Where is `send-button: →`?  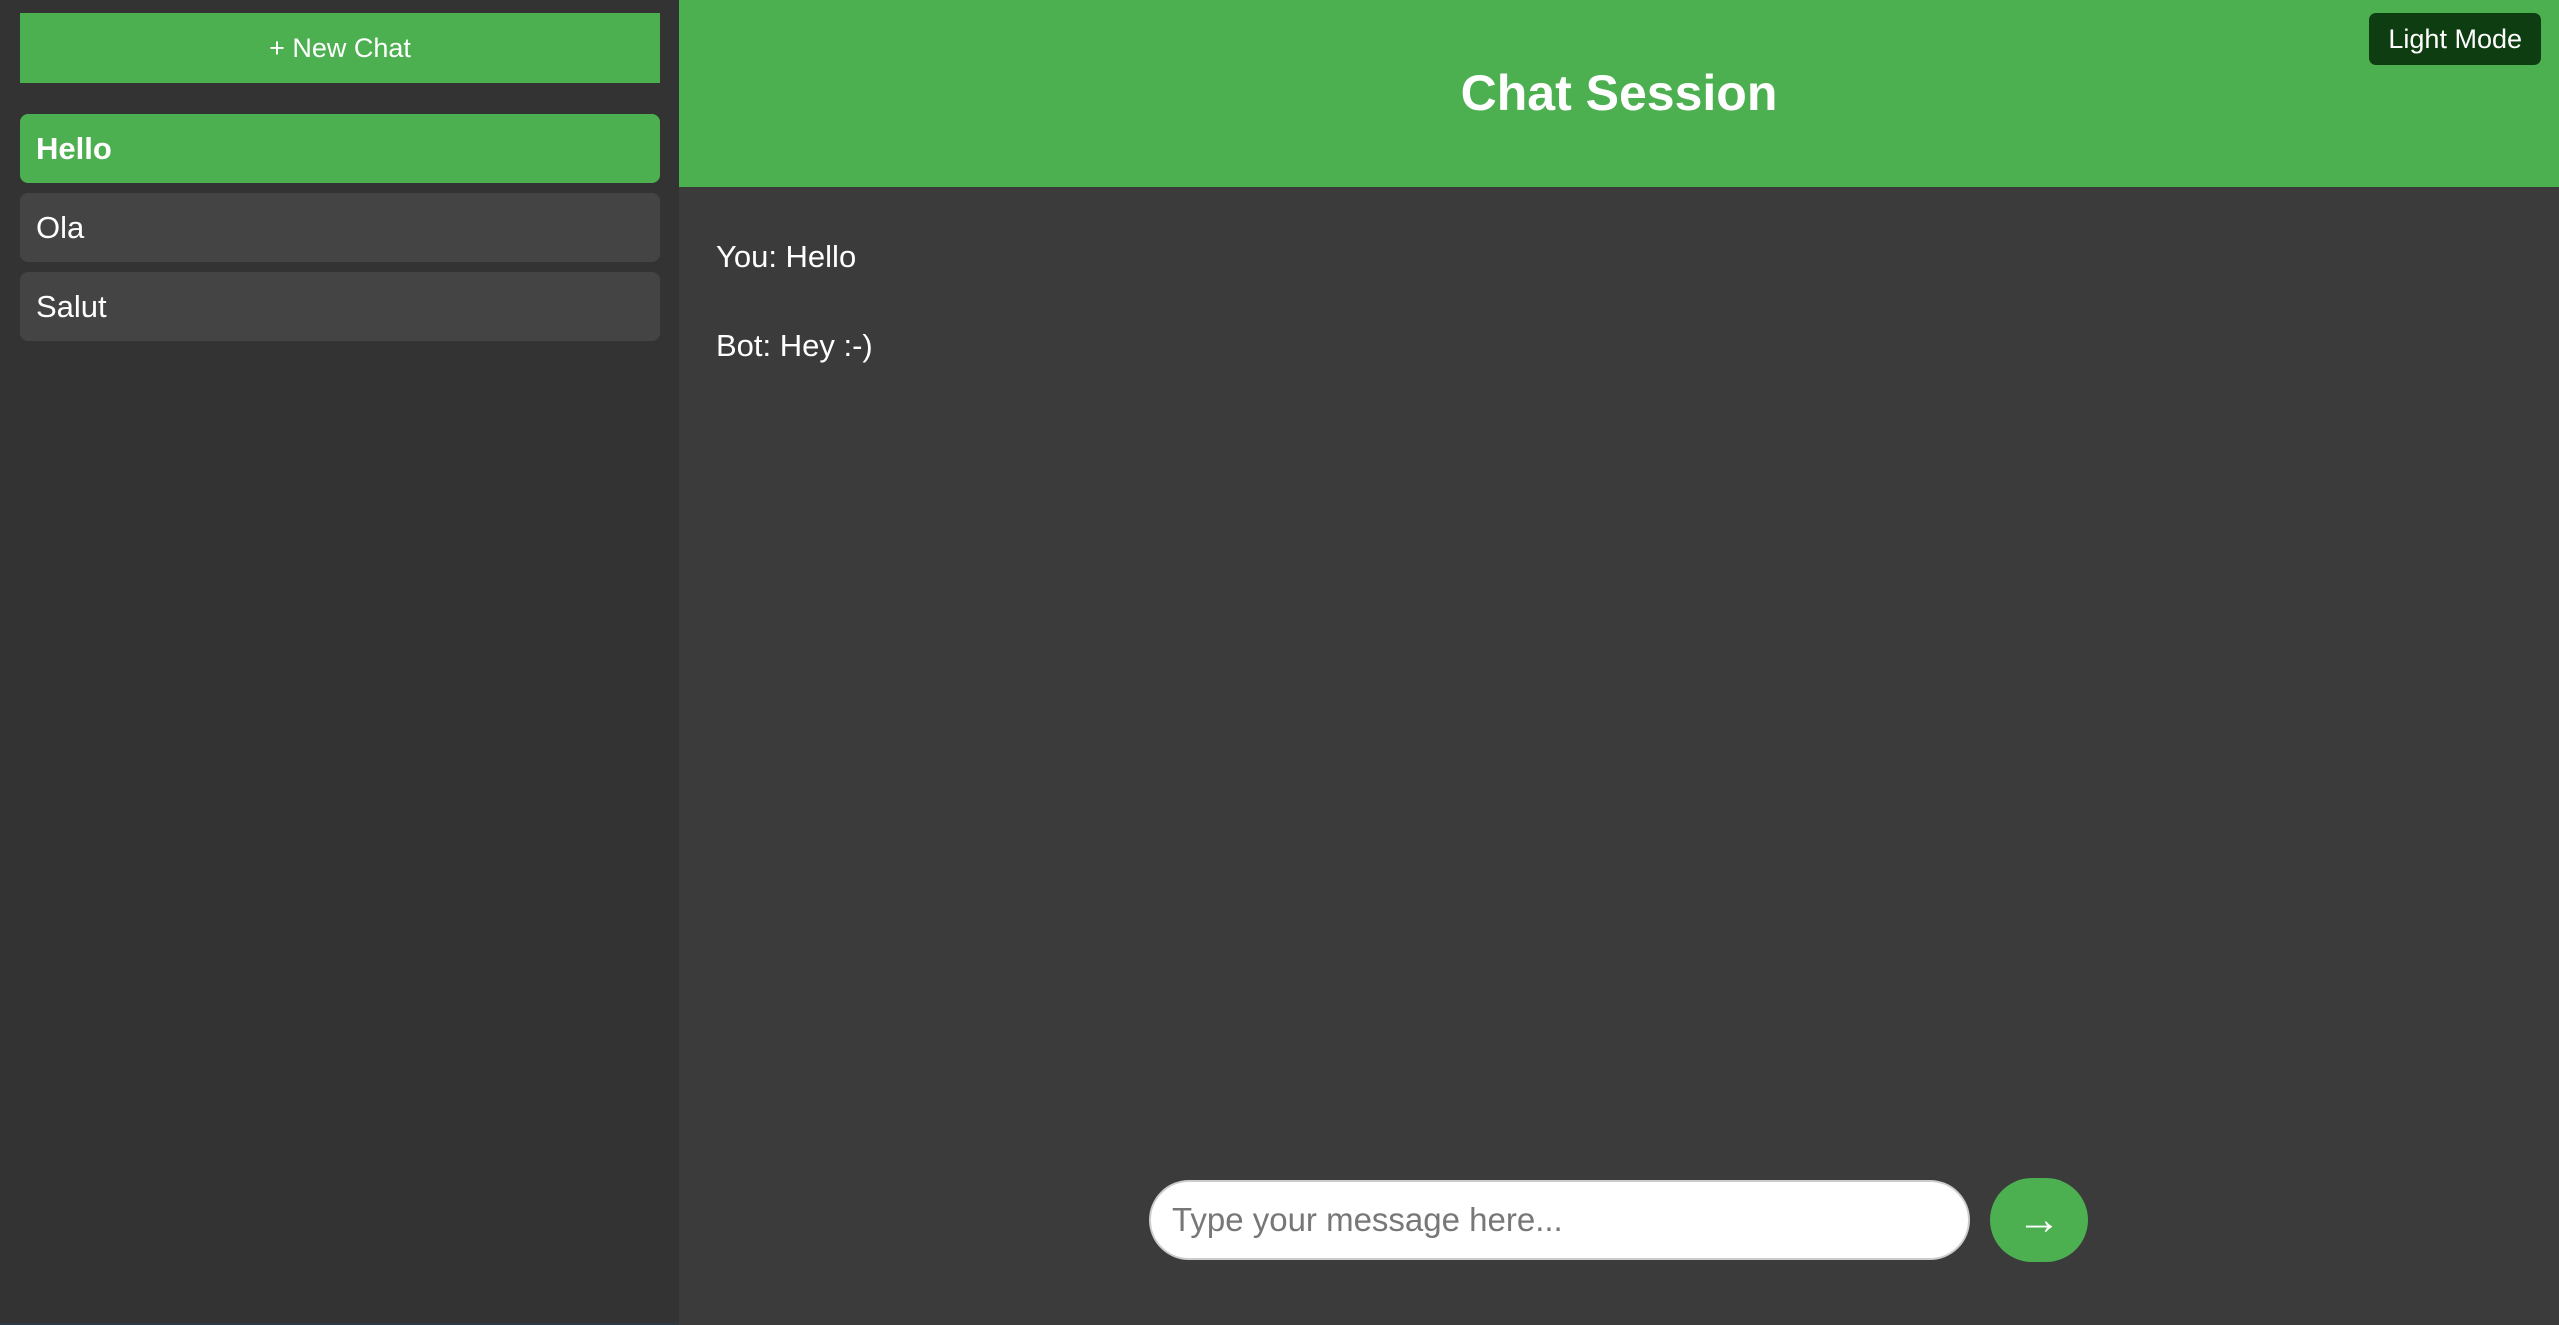 send-button: → is located at coordinates (2039, 1220).